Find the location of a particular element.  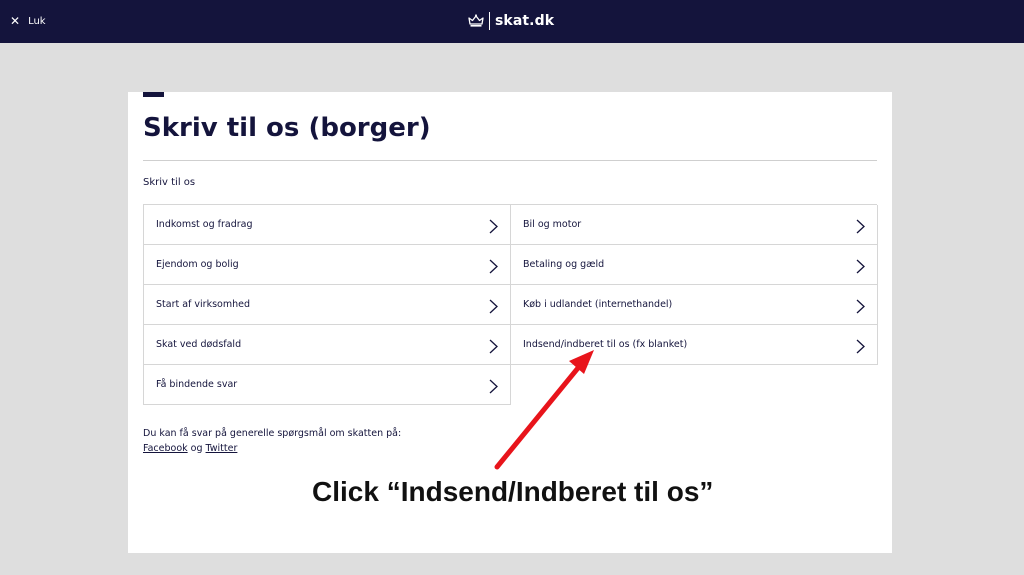

topic-label: Bil og motor is located at coordinates (552, 224).